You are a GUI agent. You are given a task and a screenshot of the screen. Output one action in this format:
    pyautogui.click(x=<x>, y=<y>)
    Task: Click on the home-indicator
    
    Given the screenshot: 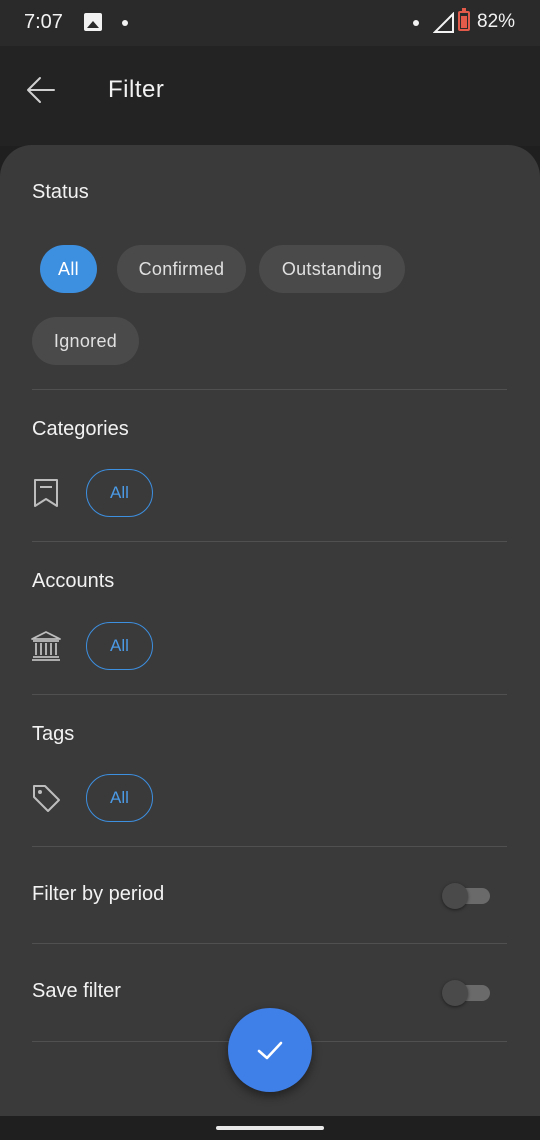 What is the action you would take?
    pyautogui.click(x=270, y=1128)
    